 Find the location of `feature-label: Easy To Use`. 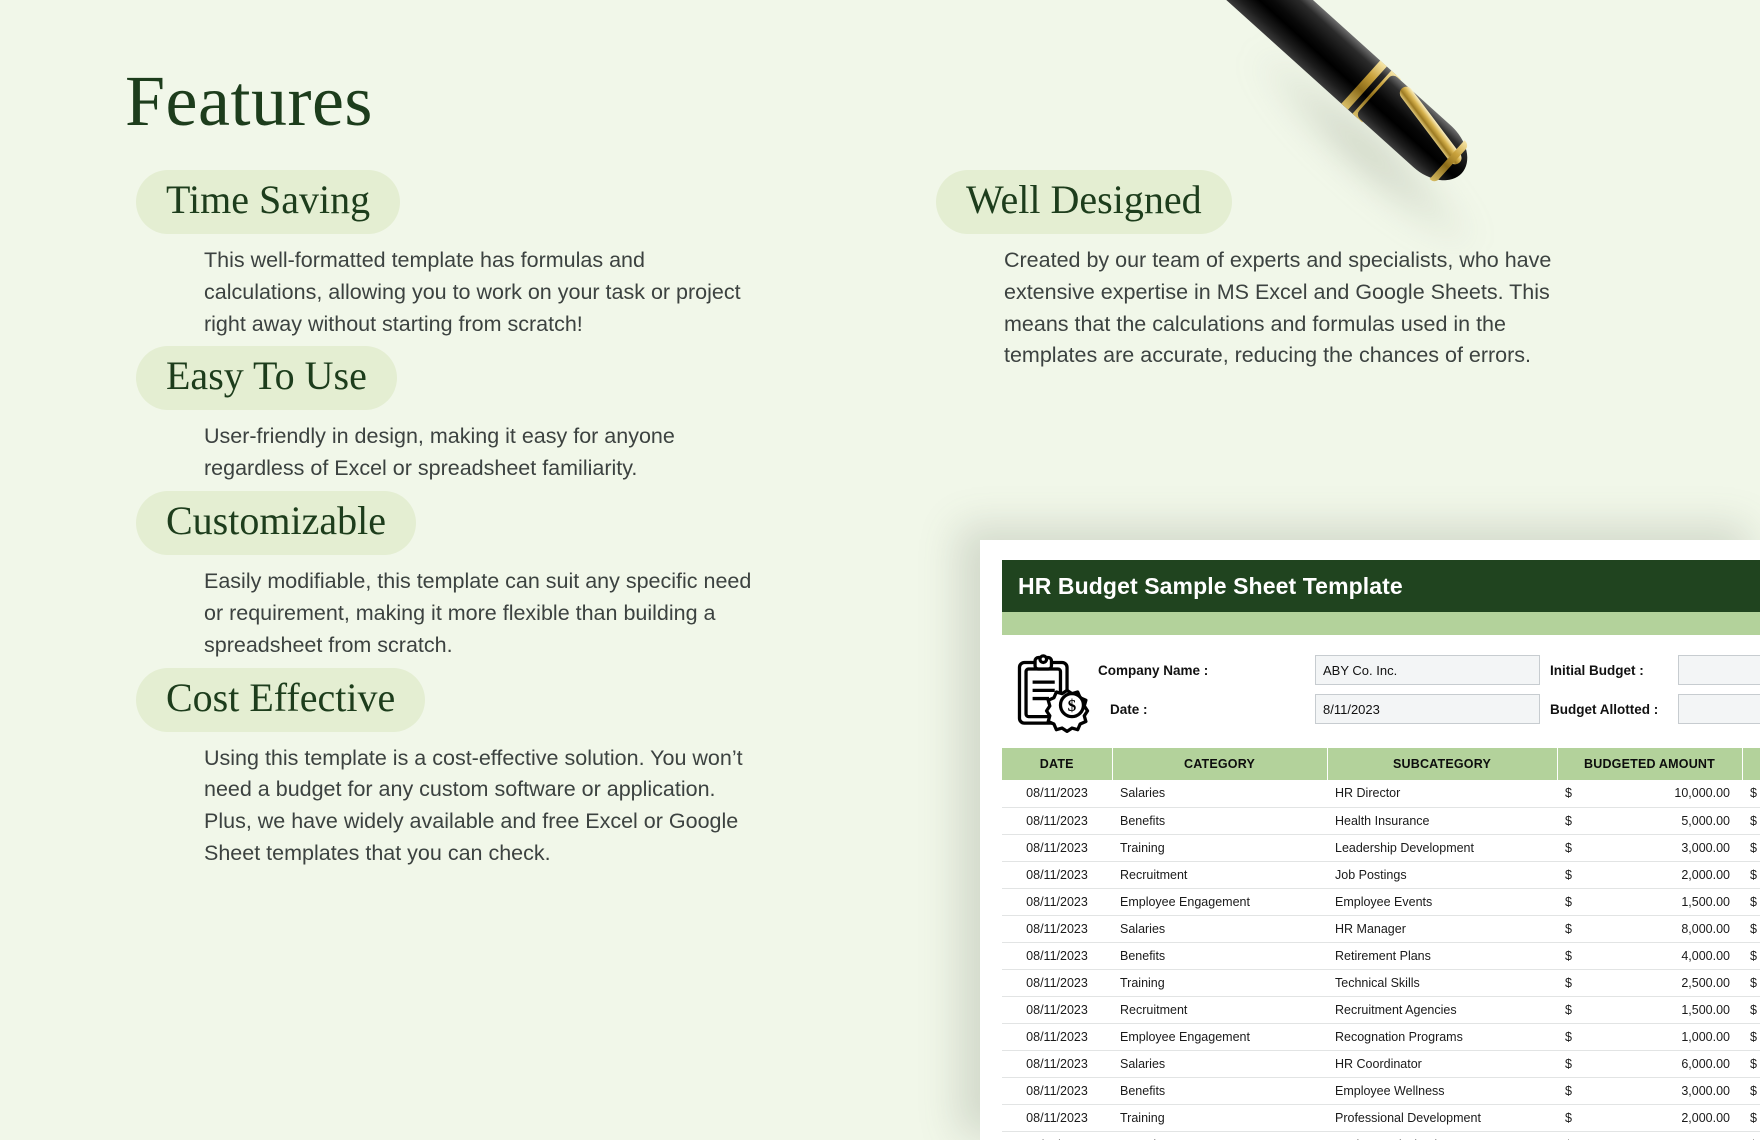

feature-label: Easy To Use is located at coordinates (266, 378).